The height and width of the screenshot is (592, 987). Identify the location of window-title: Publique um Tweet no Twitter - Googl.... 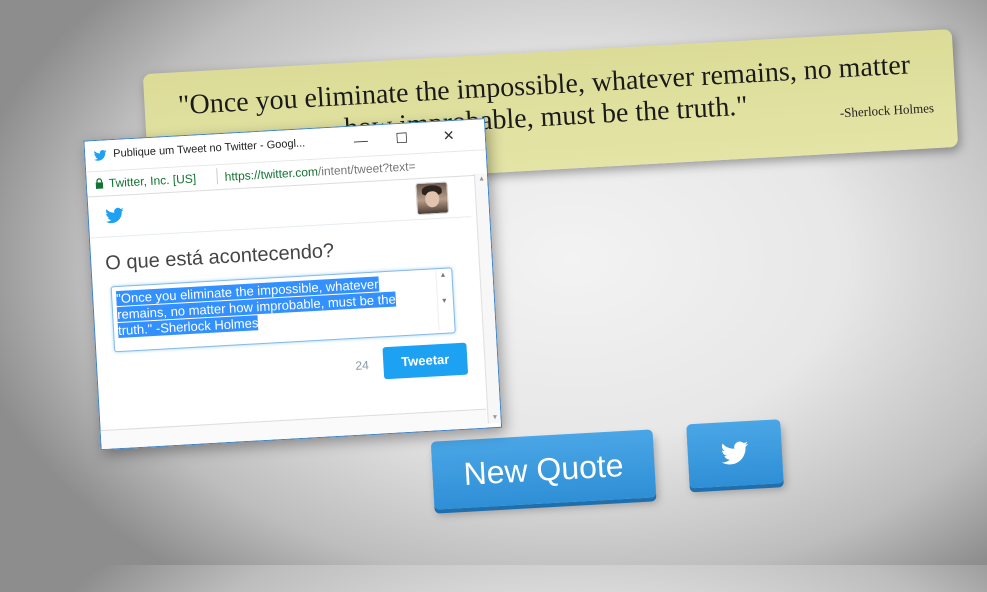
(209, 149).